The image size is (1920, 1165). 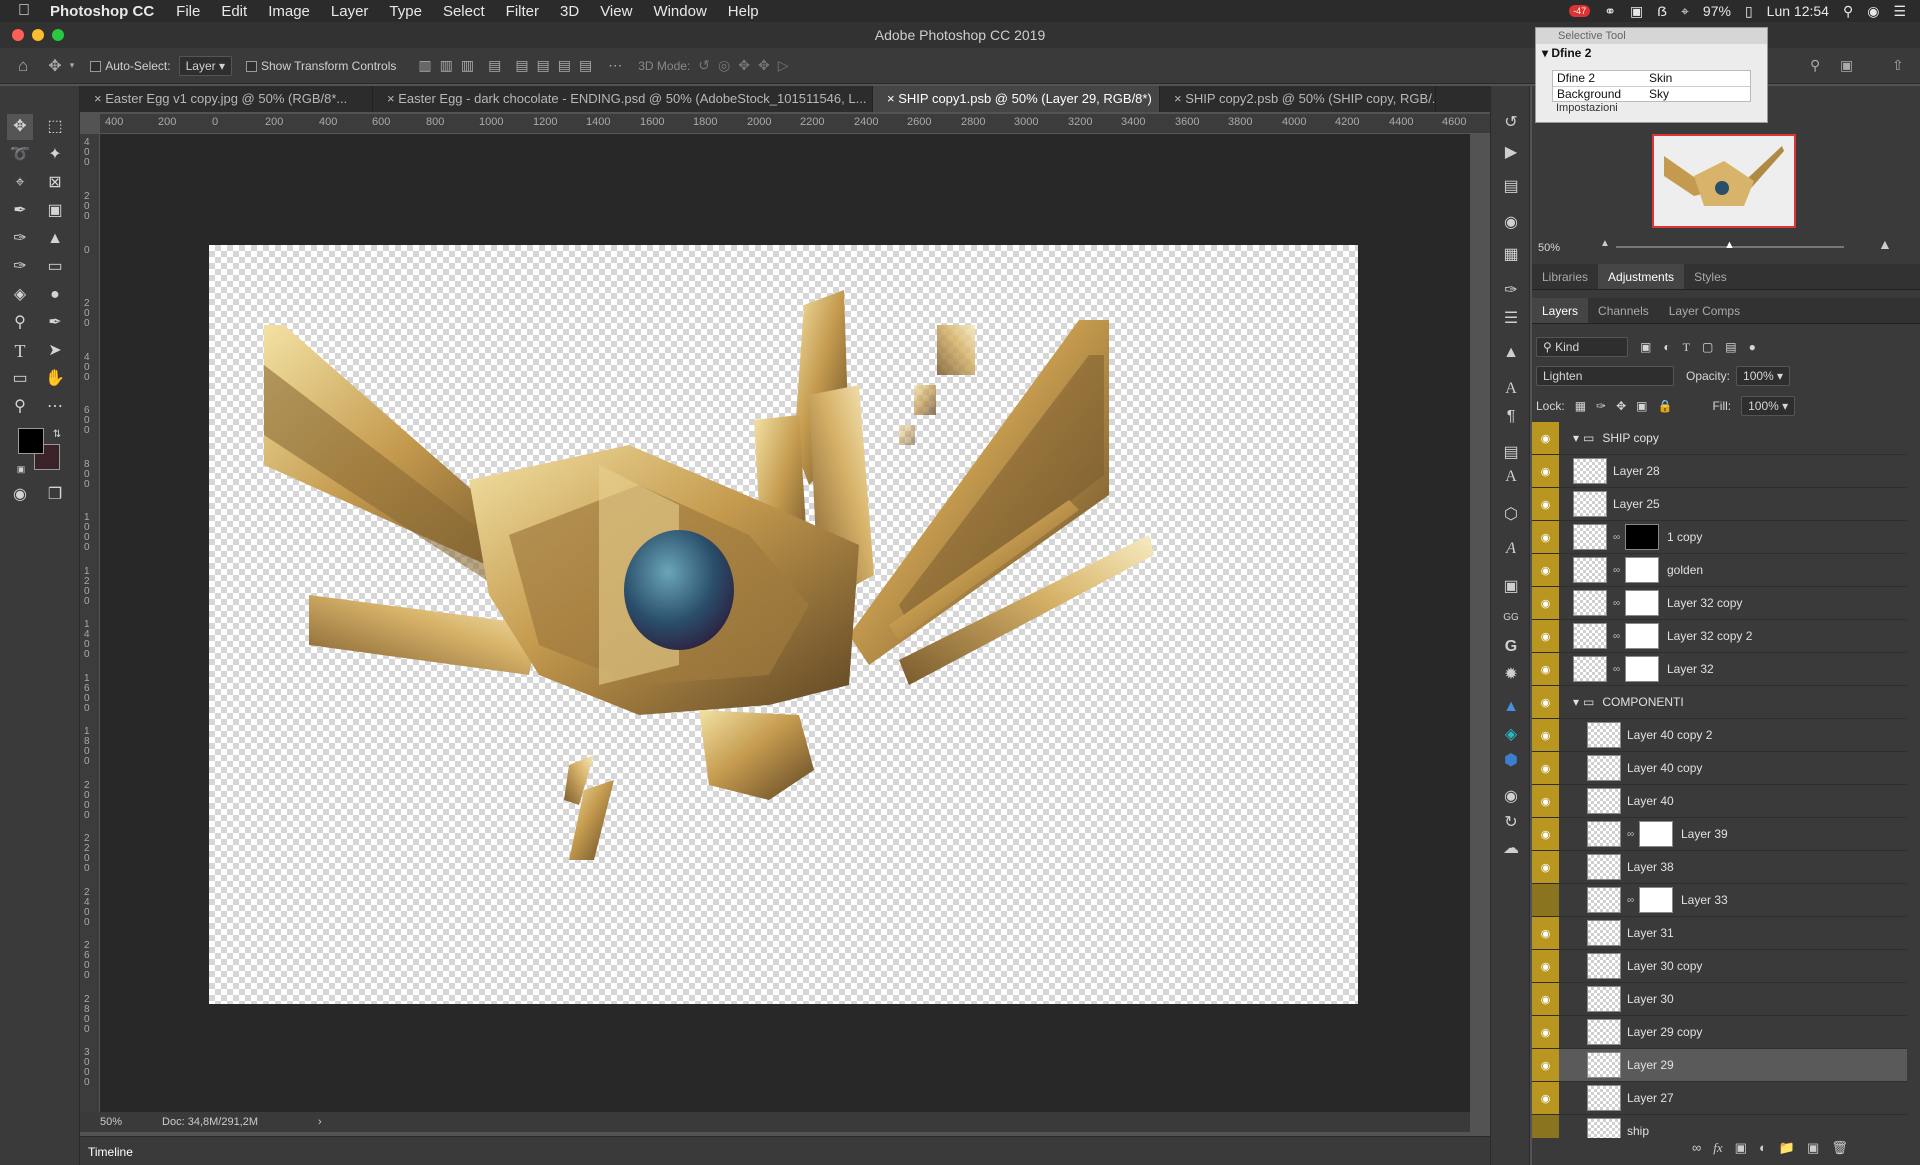 I want to click on actions-panel-icon: ▶, so click(x=1511, y=153).